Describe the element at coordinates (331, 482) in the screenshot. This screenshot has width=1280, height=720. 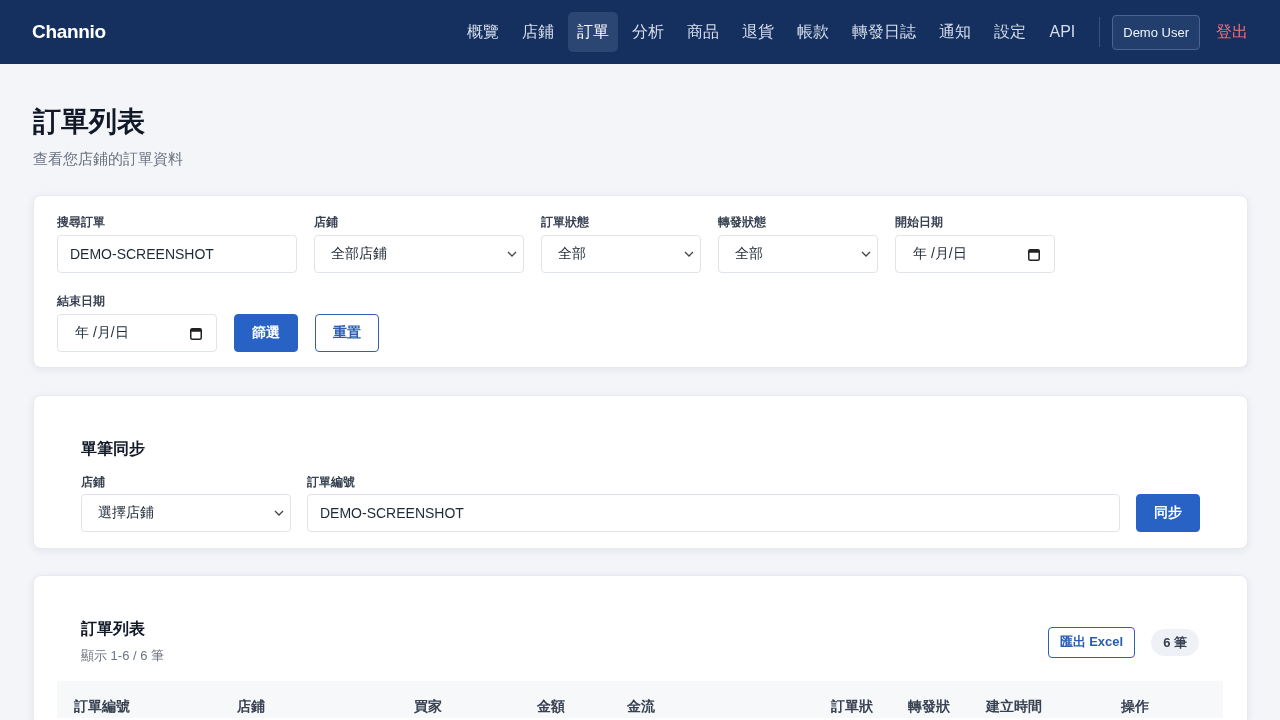
I see `field-label: 訂單編號` at that location.